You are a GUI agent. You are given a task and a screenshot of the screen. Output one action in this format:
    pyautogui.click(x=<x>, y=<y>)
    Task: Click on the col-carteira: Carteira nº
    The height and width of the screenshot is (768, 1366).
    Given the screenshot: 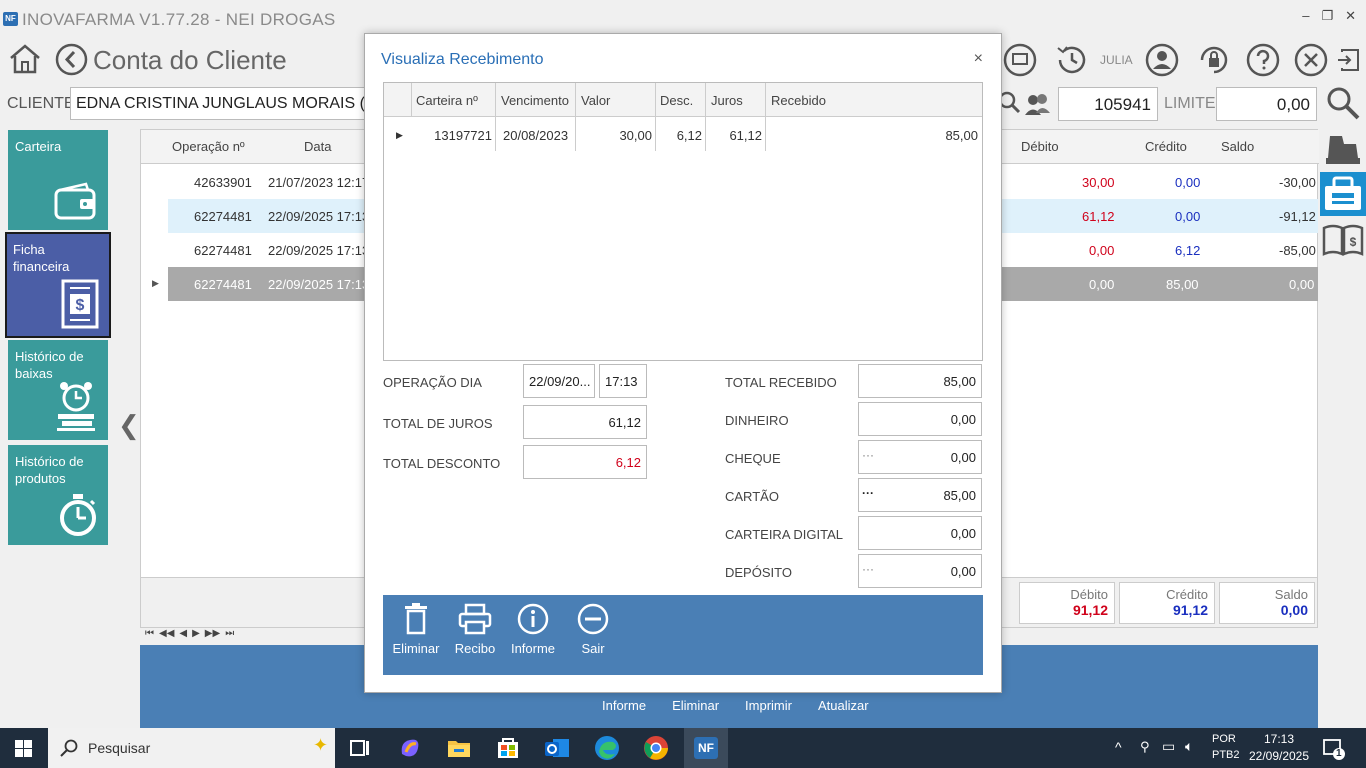 What is the action you would take?
    pyautogui.click(x=447, y=100)
    